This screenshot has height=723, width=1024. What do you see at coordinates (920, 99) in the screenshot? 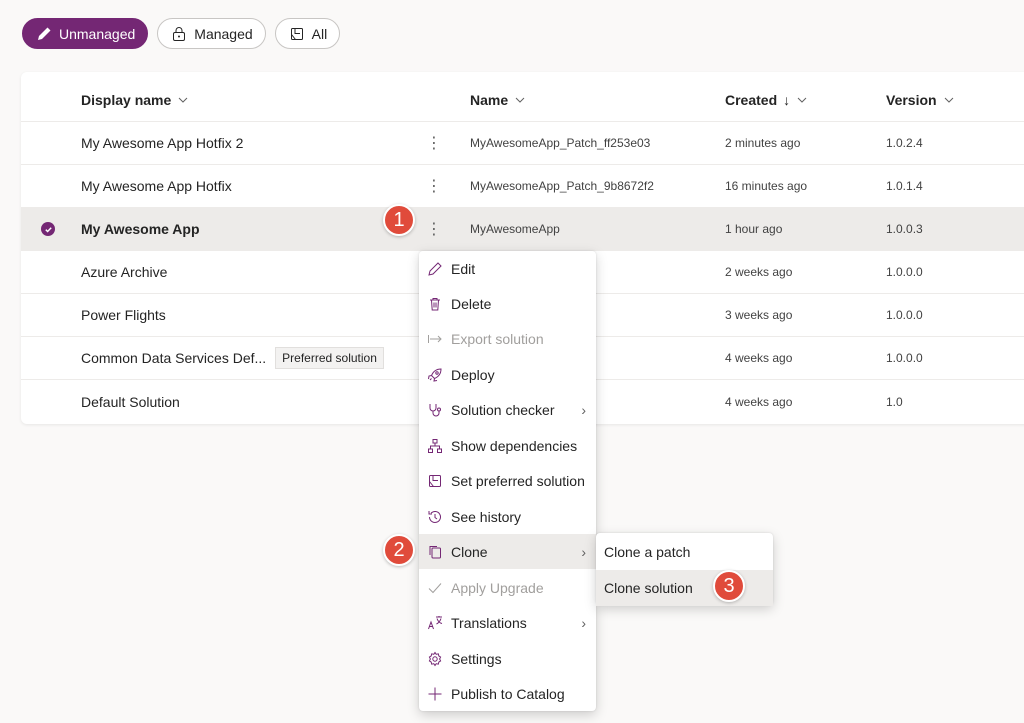
I see `column-header-version: Version` at bounding box center [920, 99].